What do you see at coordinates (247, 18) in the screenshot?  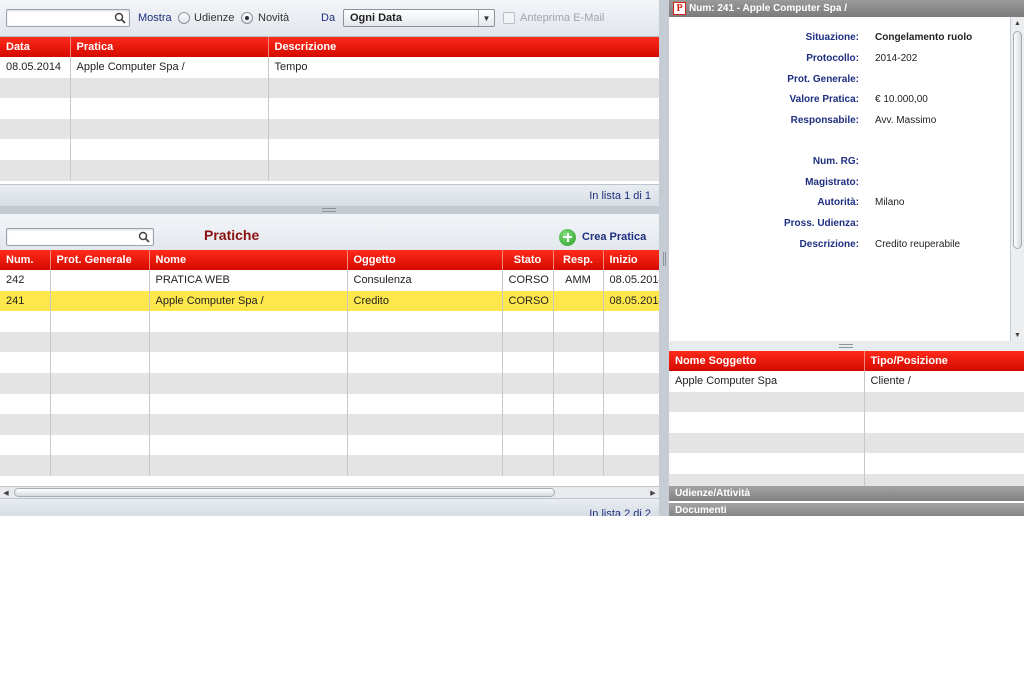 I see `novita-radio` at bounding box center [247, 18].